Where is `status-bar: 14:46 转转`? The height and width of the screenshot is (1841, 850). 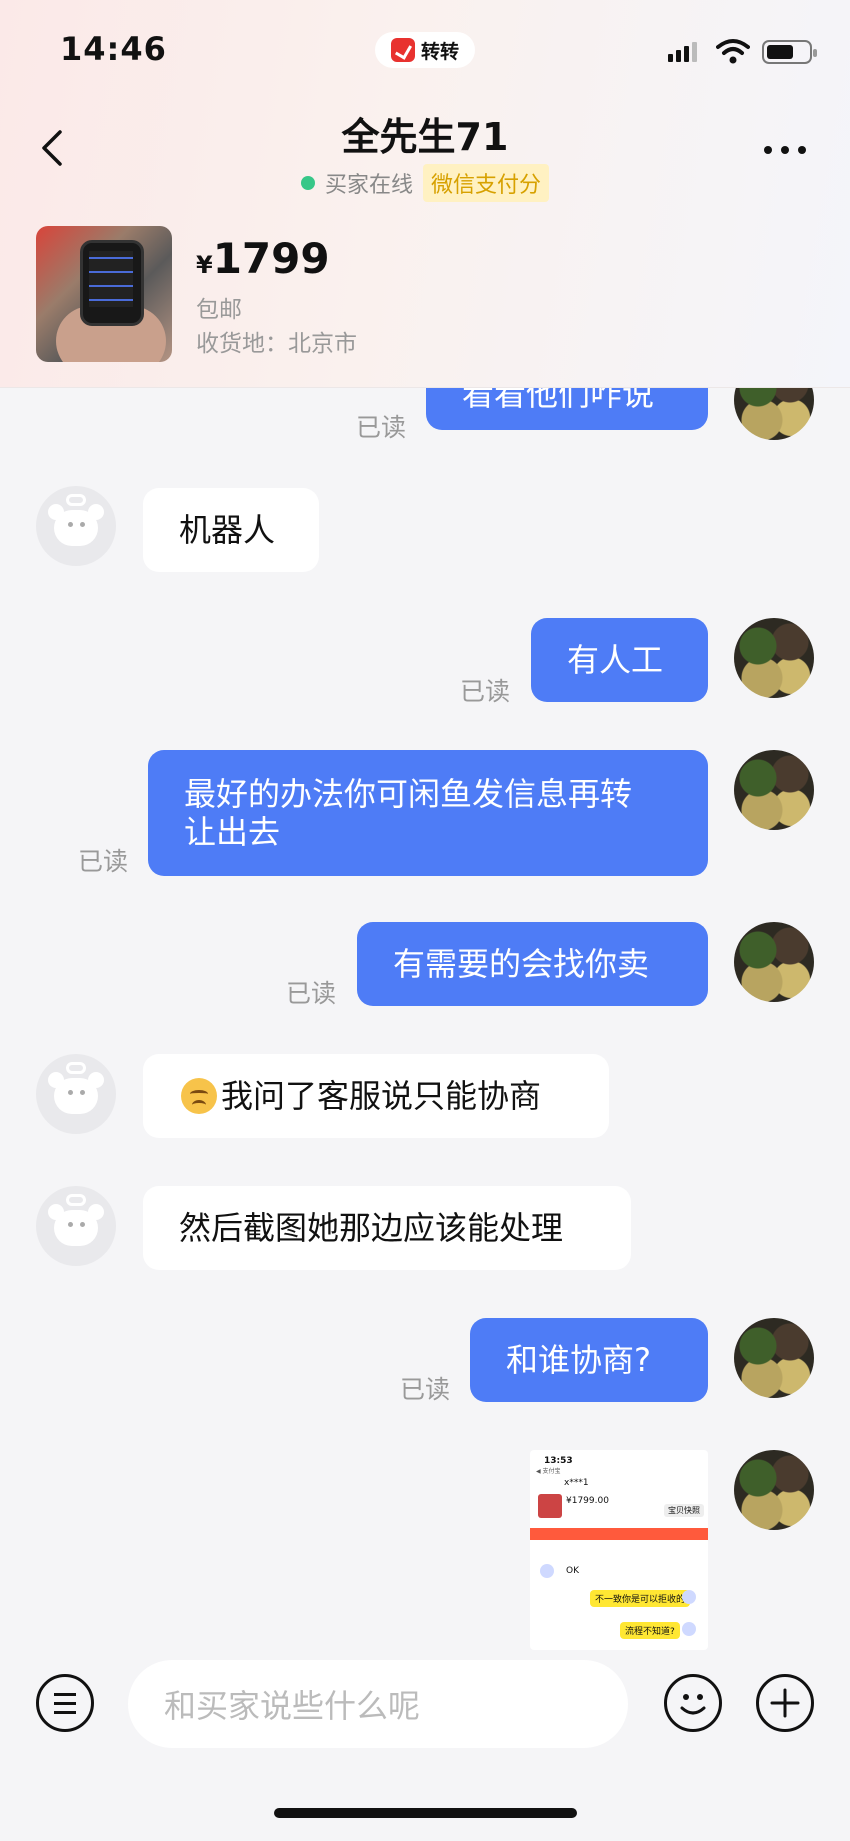 status-bar: 14:46 转转 is located at coordinates (425, 50).